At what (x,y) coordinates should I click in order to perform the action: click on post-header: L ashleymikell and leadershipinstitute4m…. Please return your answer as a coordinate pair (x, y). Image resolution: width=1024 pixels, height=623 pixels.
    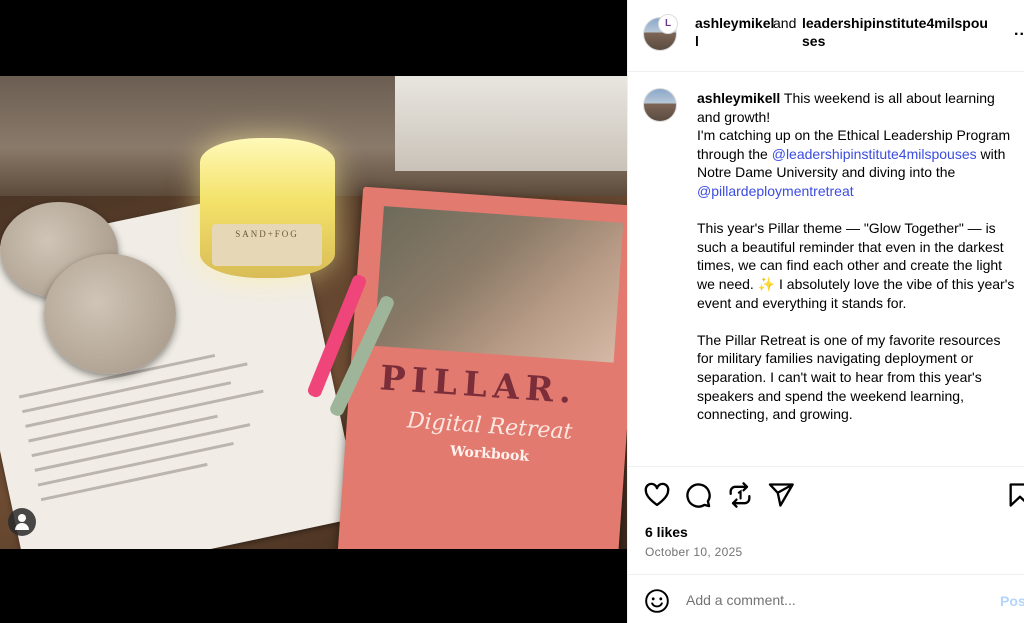
    Looking at the image, I should click on (826, 36).